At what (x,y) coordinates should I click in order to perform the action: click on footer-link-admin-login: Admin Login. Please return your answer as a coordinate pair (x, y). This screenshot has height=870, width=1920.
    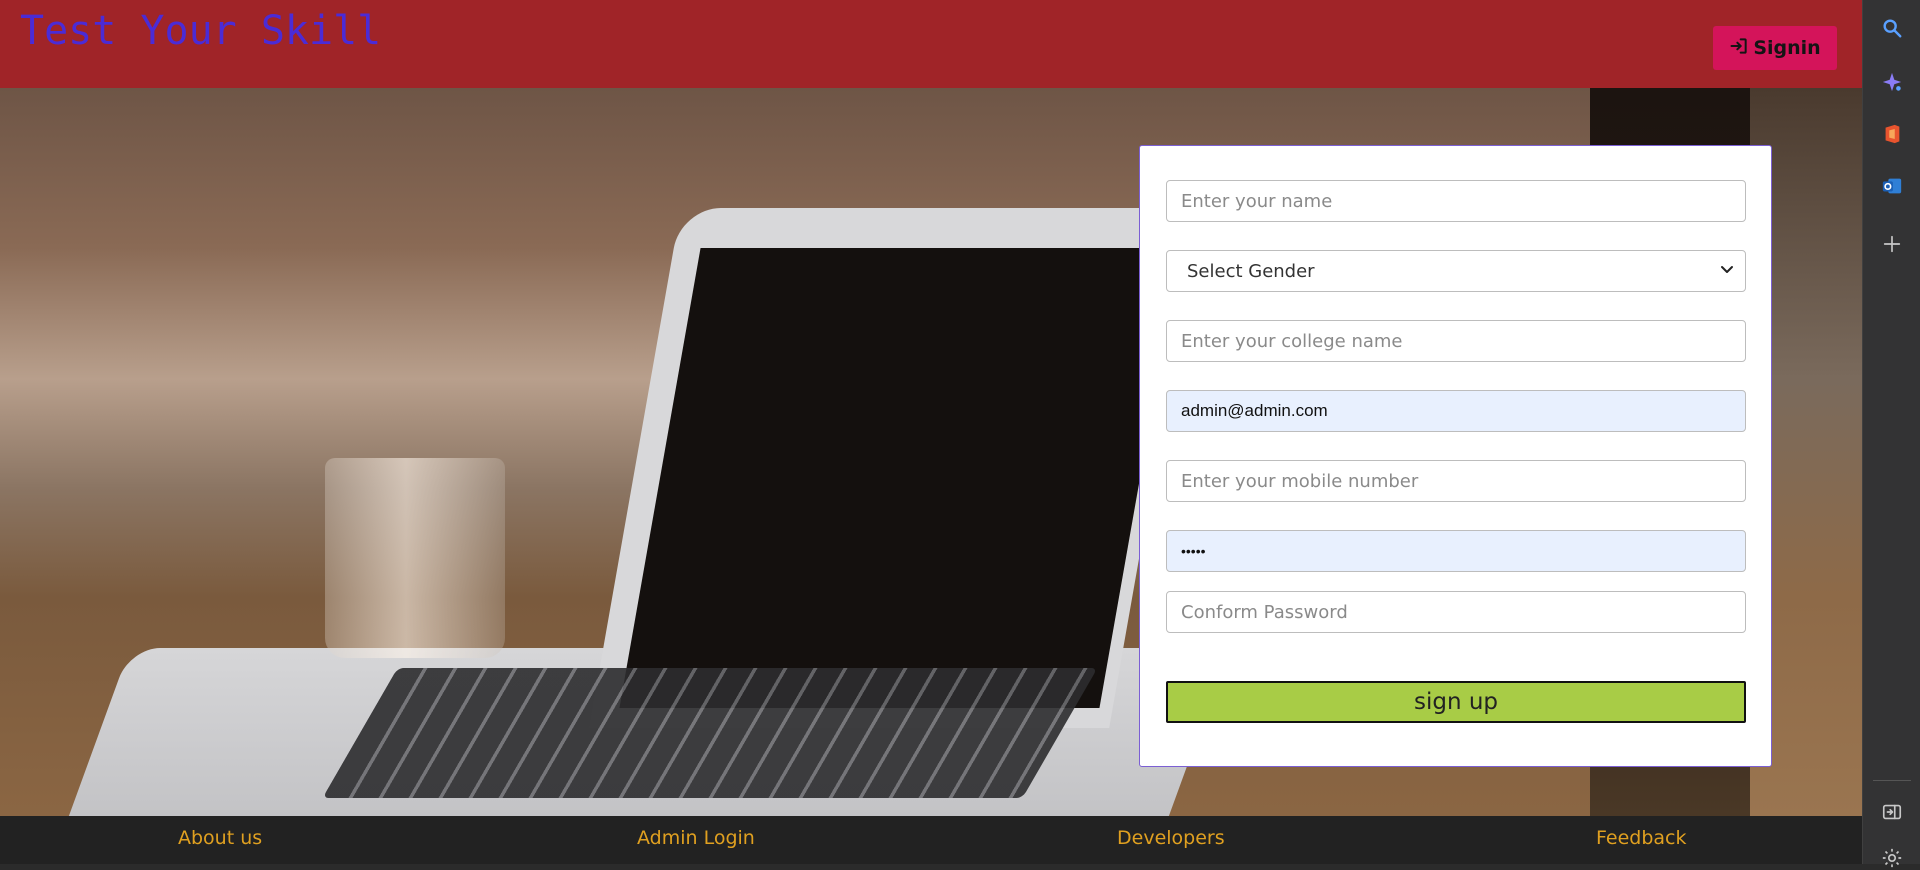
    Looking at the image, I should click on (696, 838).